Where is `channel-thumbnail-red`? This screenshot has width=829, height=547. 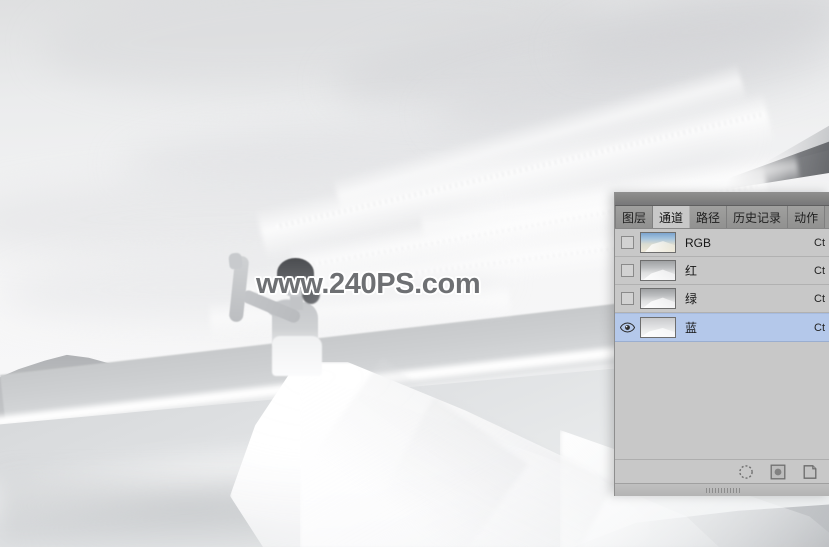 channel-thumbnail-red is located at coordinates (658, 270).